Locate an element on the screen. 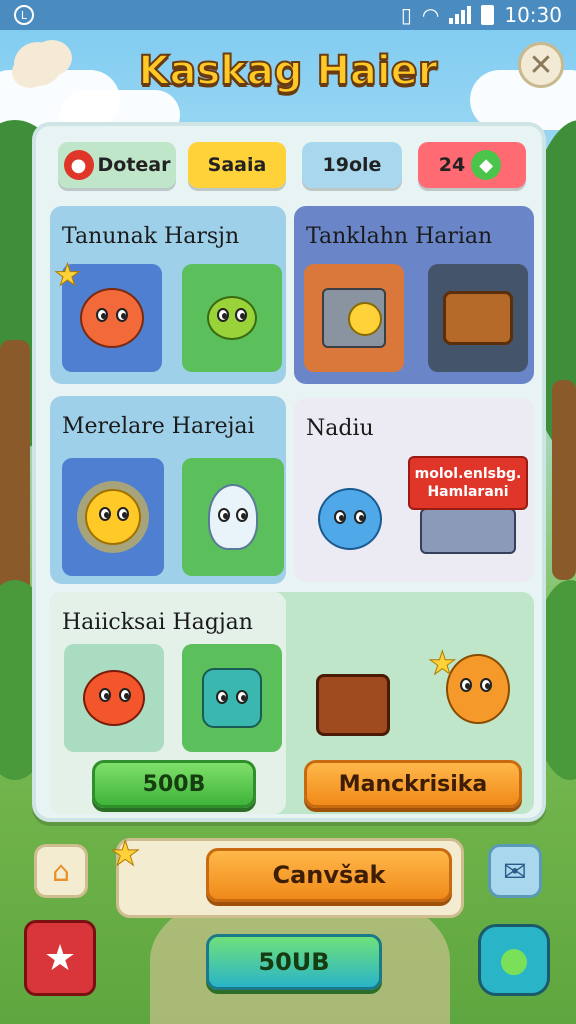  section-title: Haiicksai Hagjan is located at coordinates (157, 622).